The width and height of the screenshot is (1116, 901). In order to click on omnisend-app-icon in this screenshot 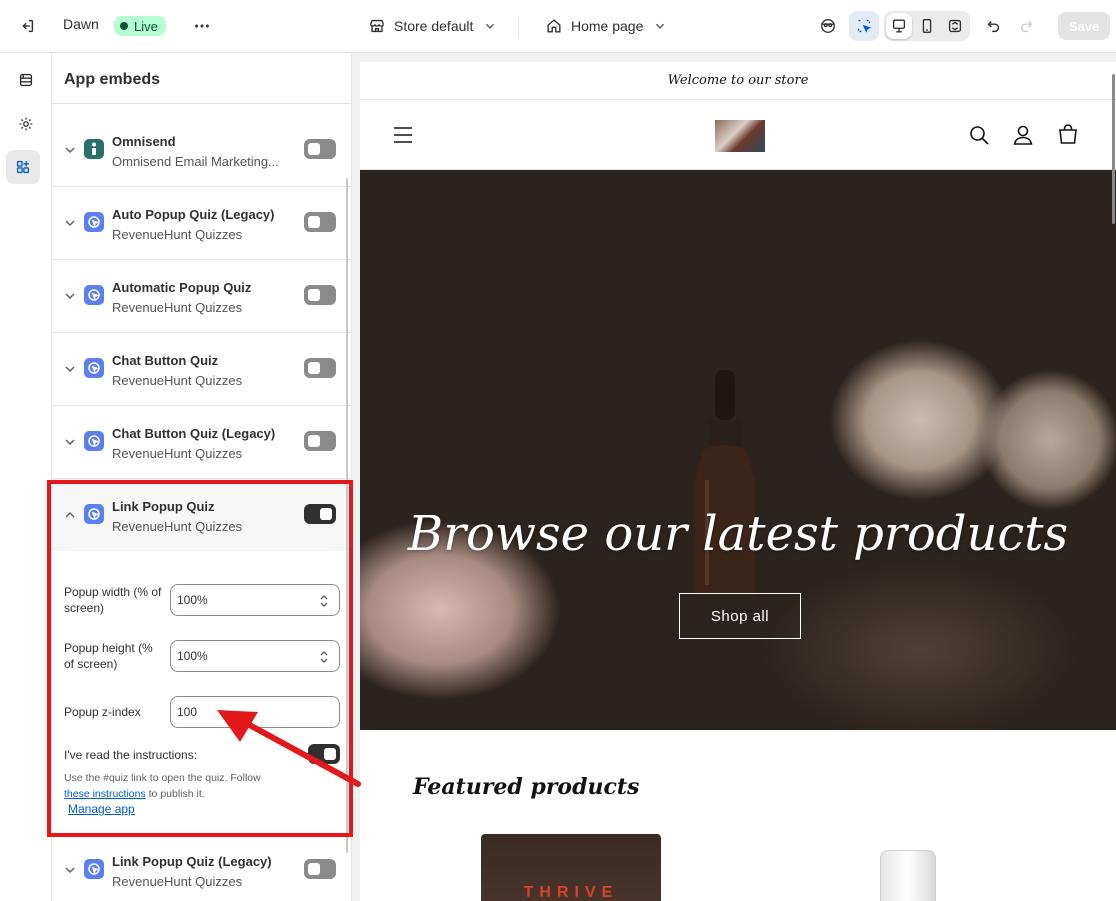, I will do `click(94, 149)`.